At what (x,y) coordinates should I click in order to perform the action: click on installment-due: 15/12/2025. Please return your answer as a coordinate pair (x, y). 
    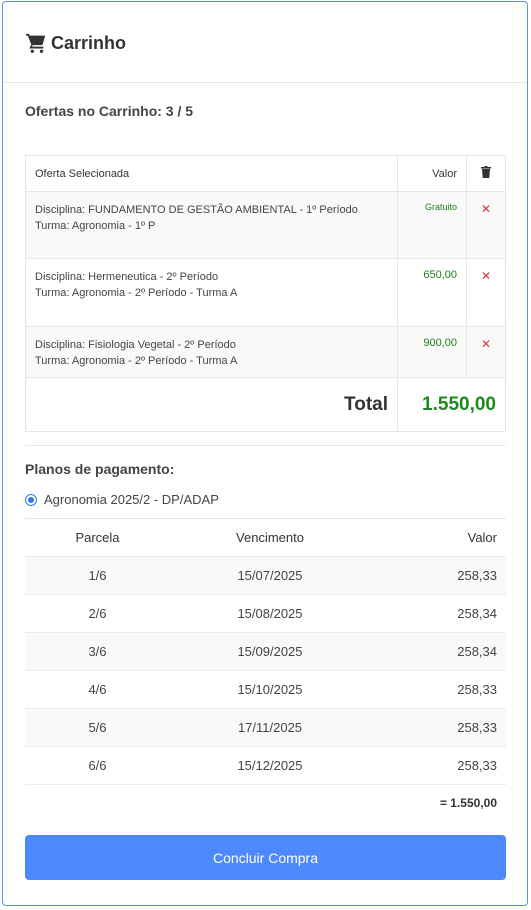
    Looking at the image, I should click on (270, 765).